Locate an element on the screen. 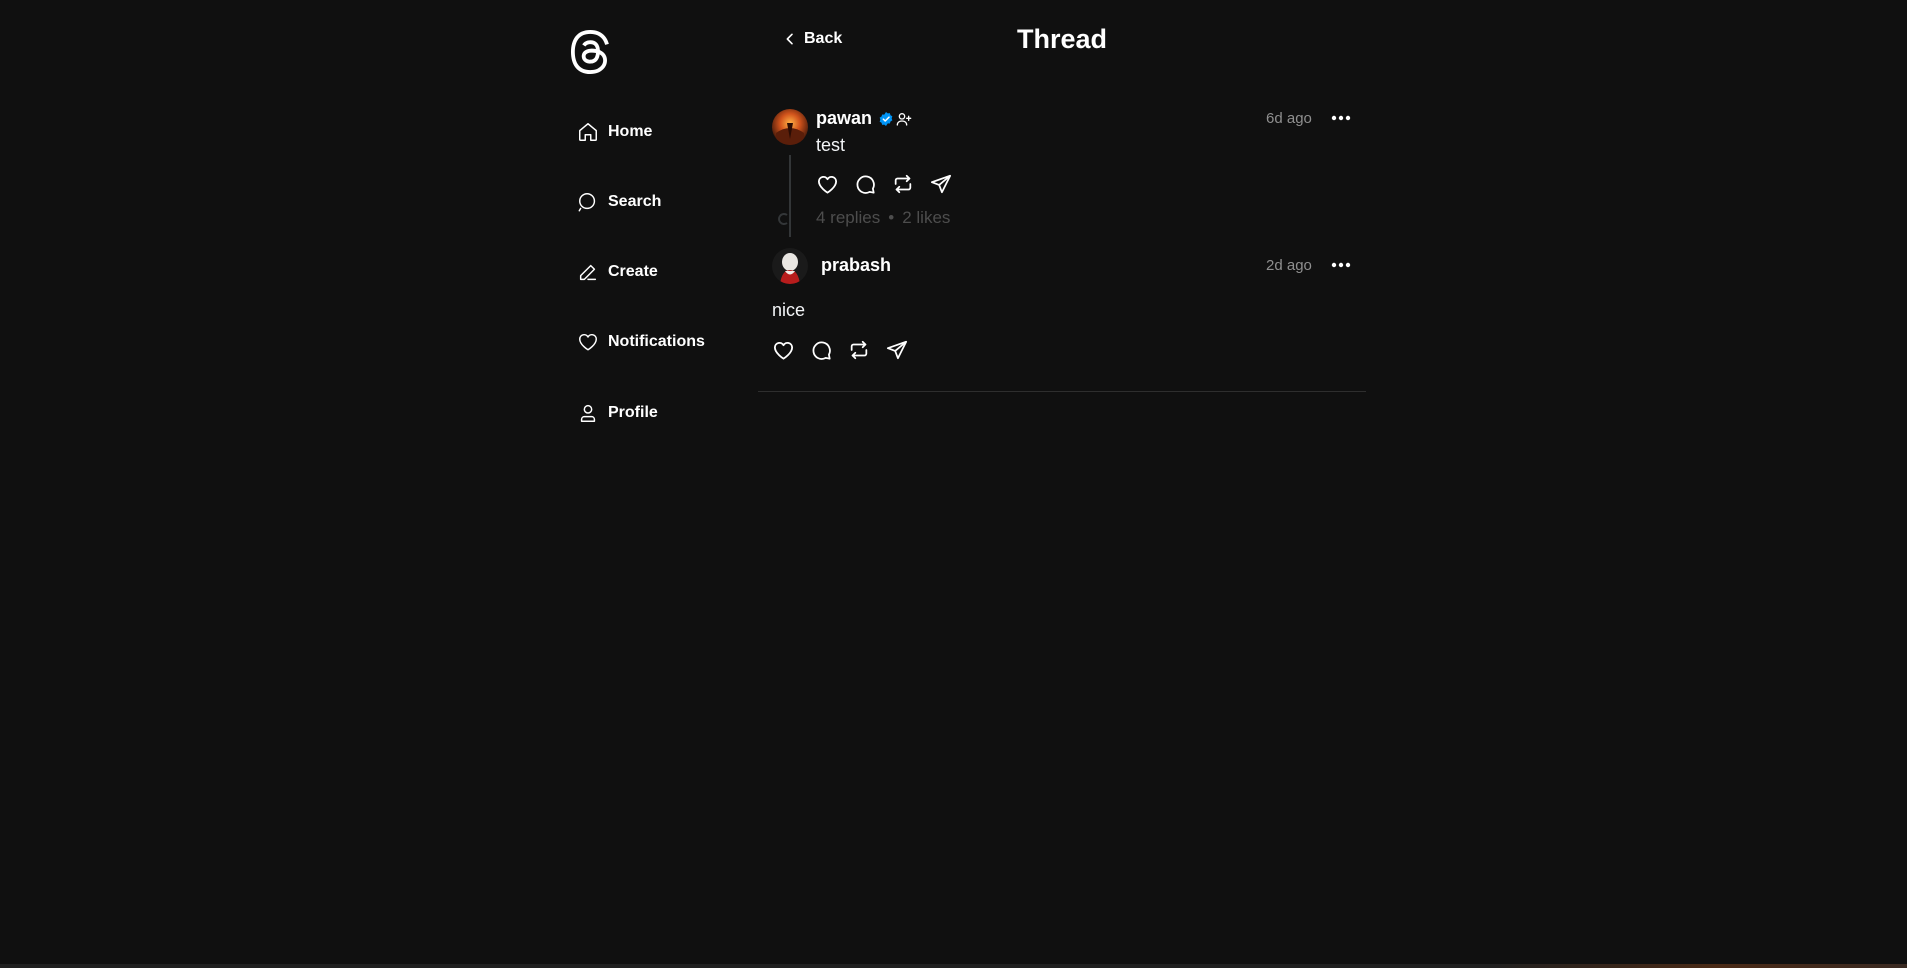 Image resolution: width=1907 pixels, height=968 pixels. pencil-icon is located at coordinates (588, 272).